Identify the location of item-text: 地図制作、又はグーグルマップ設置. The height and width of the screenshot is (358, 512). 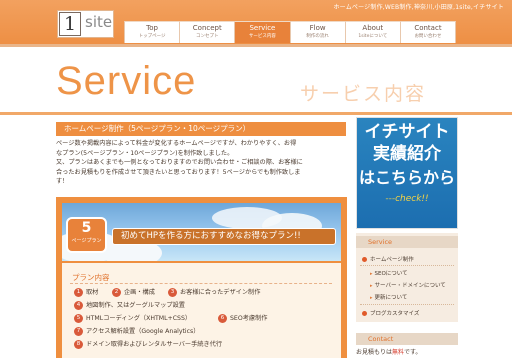
(135, 305).